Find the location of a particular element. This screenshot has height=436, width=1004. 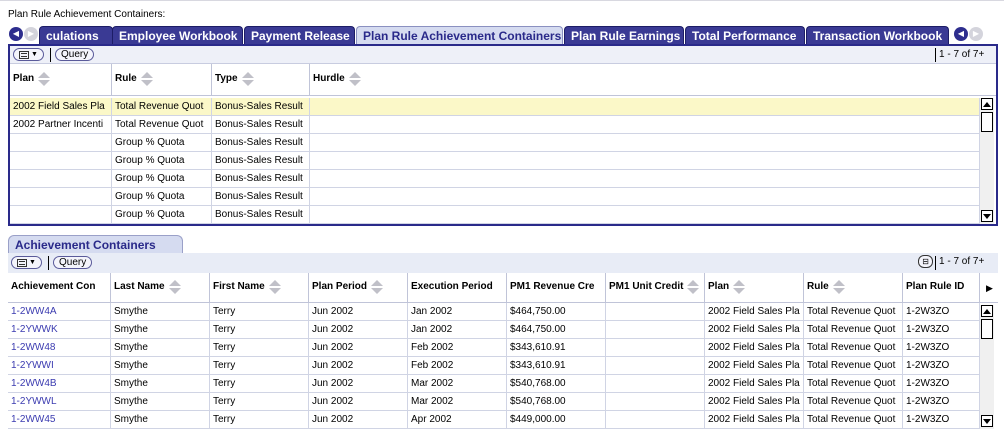

tab-transaction-workbook: Transaction Workbook is located at coordinates (877, 35).